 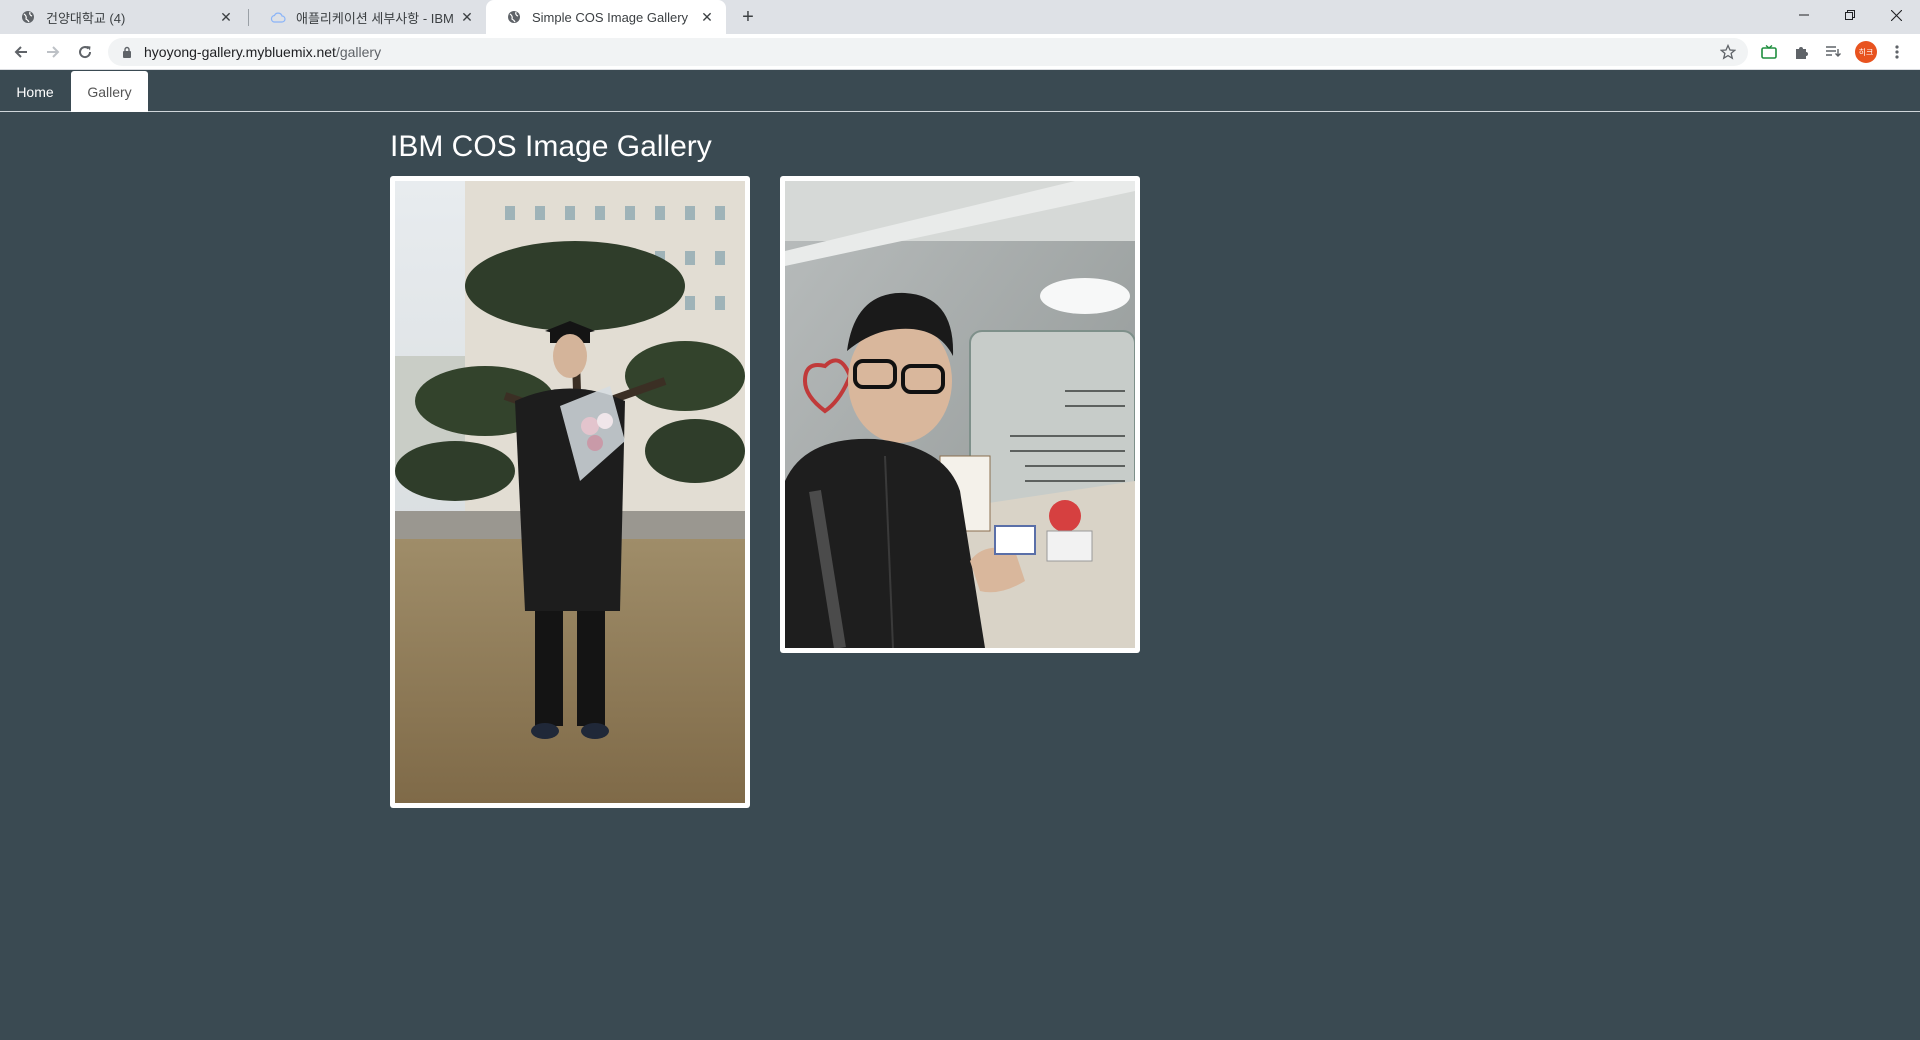 What do you see at coordinates (127, 52) in the screenshot?
I see `lock-icon` at bounding box center [127, 52].